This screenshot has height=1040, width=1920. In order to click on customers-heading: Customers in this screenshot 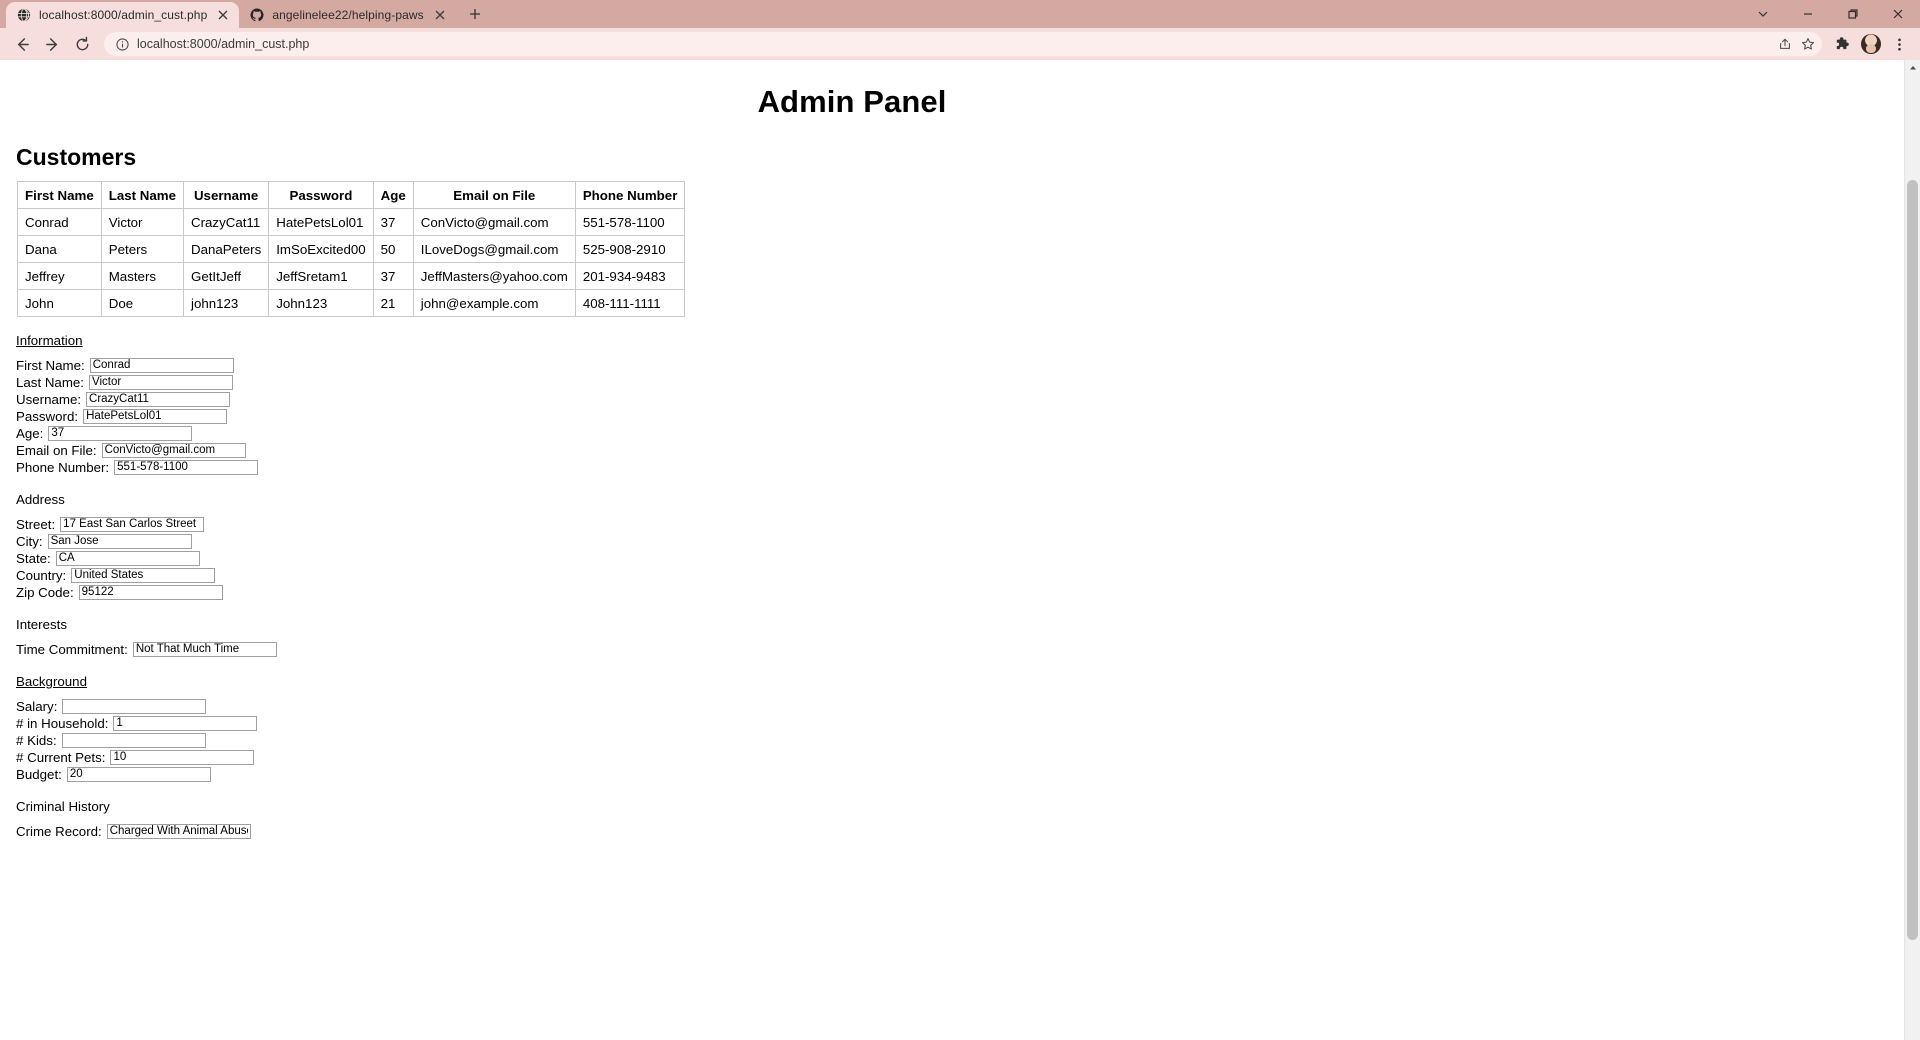, I will do `click(76, 157)`.